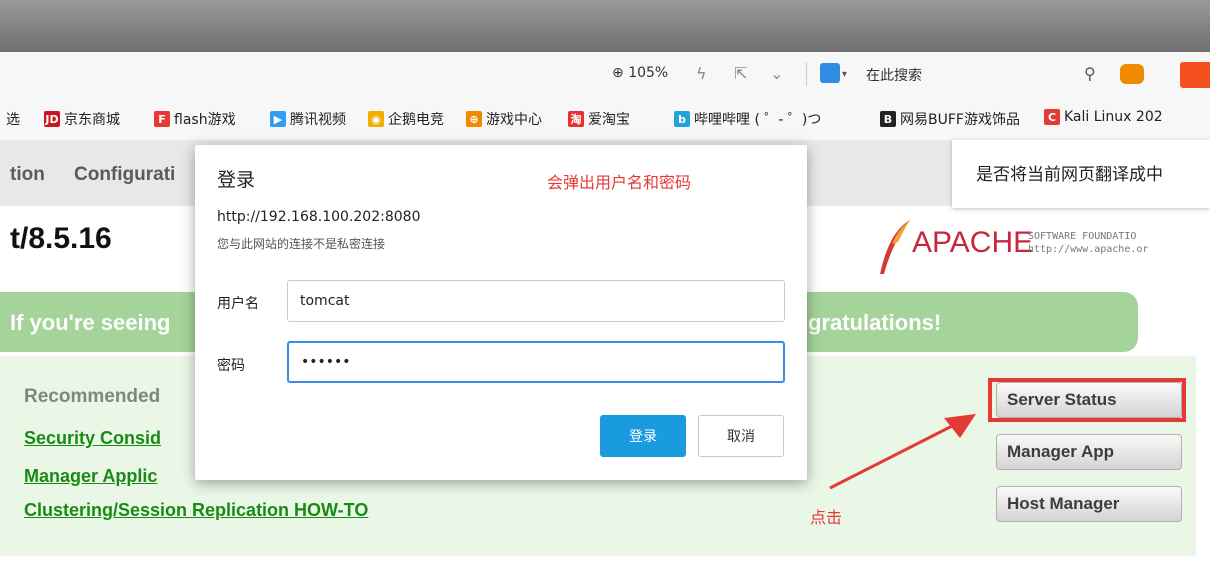 The height and width of the screenshot is (572, 1210). I want to click on bookmark-item: B 网易BUFF游戏饰品, so click(950, 119).